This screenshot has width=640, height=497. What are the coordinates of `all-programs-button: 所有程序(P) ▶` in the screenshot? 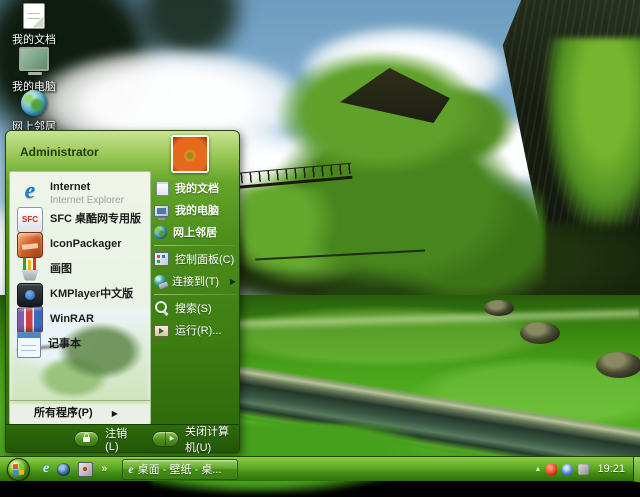 It's located at (80, 411).